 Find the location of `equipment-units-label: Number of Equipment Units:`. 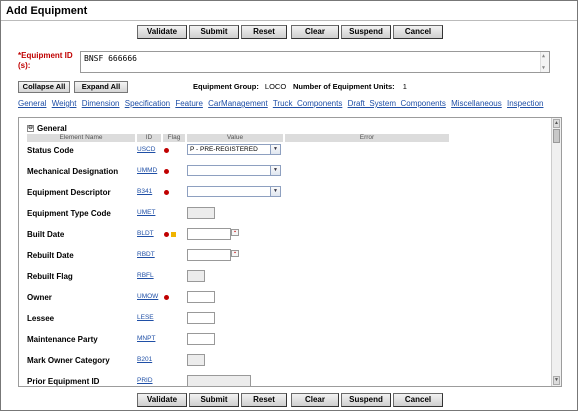

equipment-units-label: Number of Equipment Units: is located at coordinates (344, 86).